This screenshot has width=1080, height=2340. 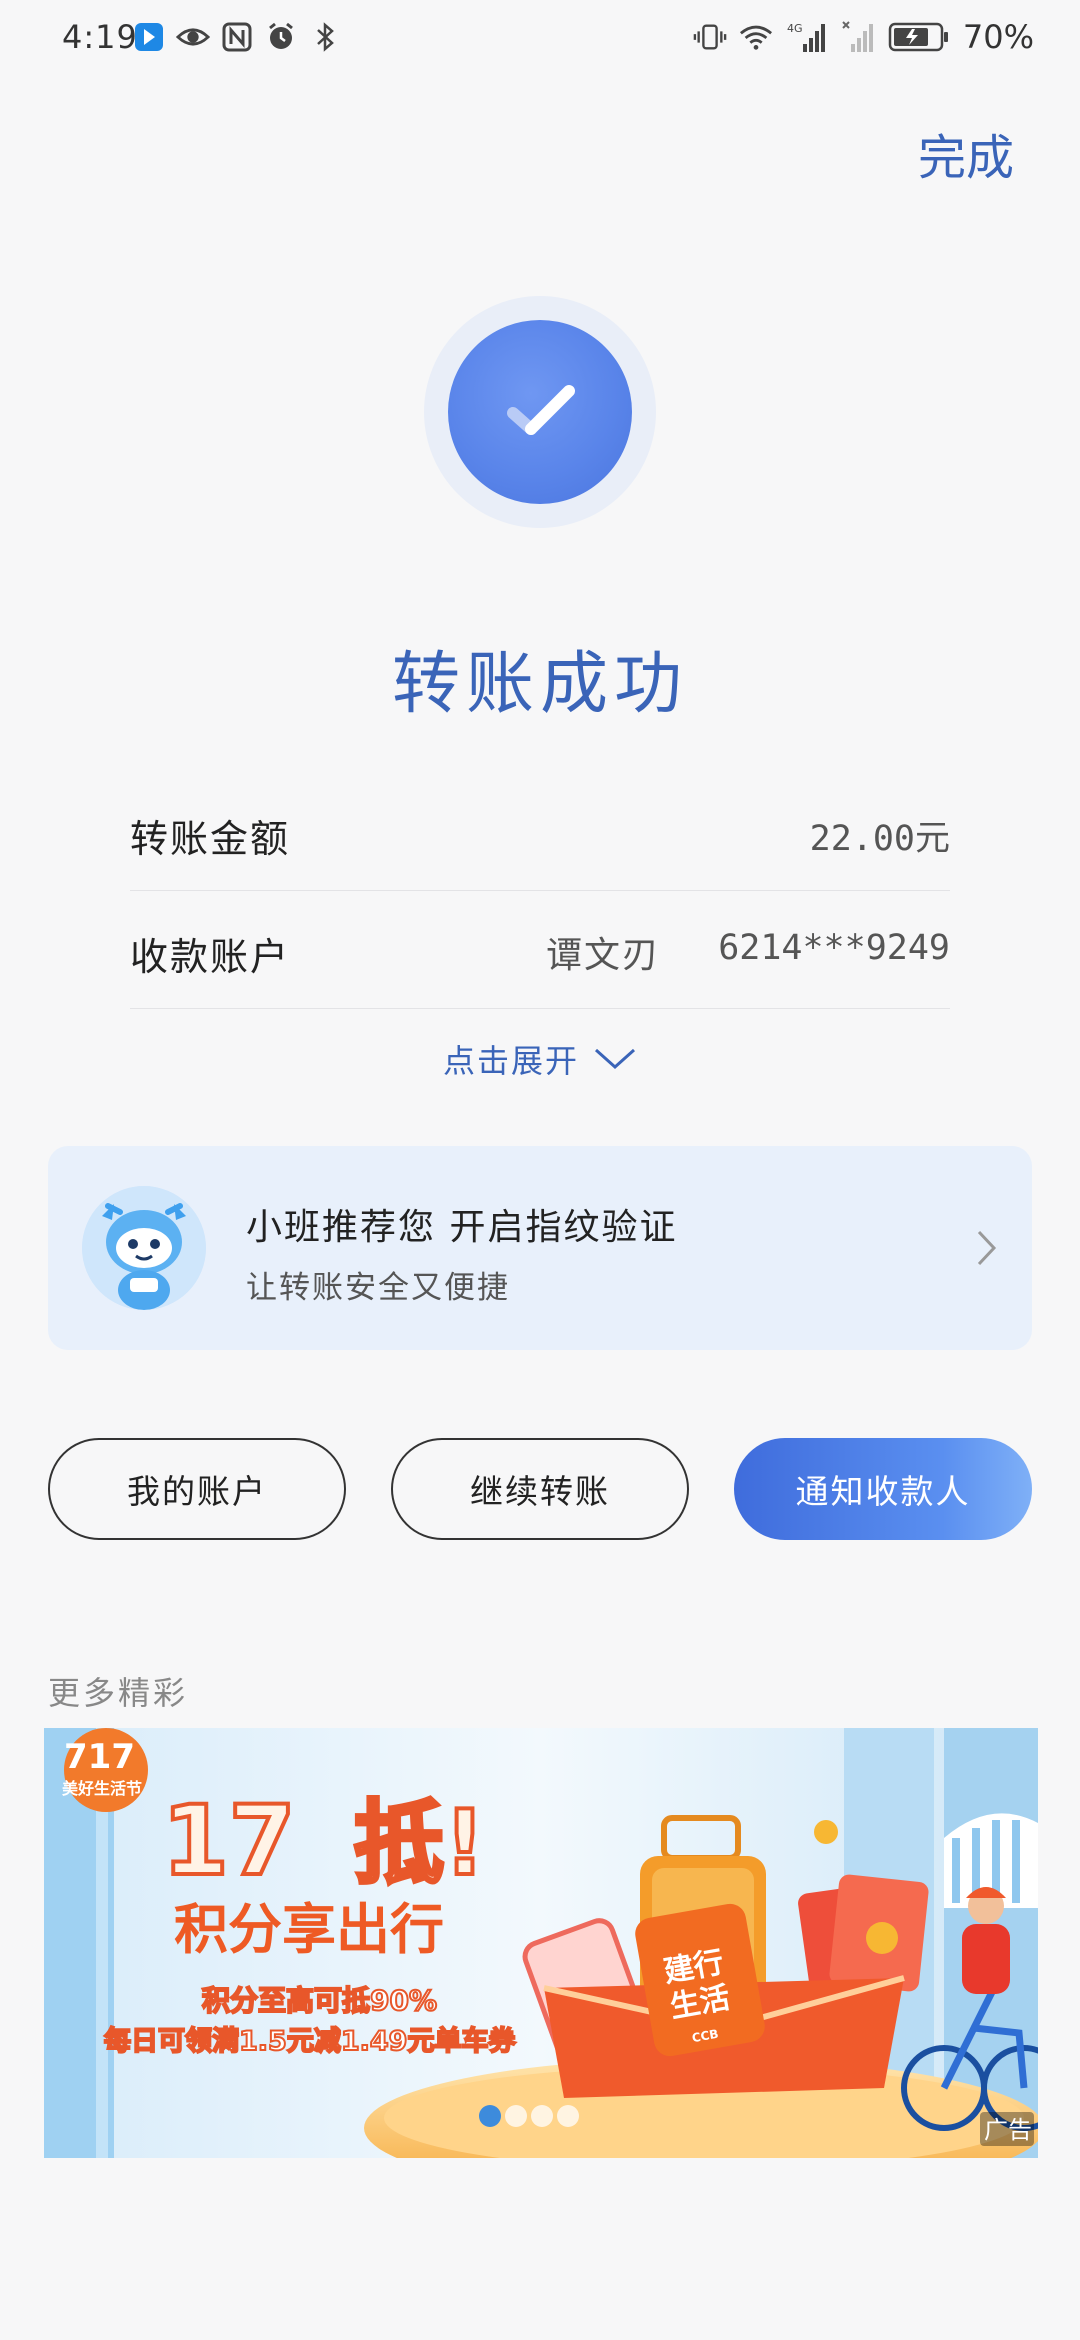 I want to click on banner-logo-number: 717, so click(x=99, y=1757).